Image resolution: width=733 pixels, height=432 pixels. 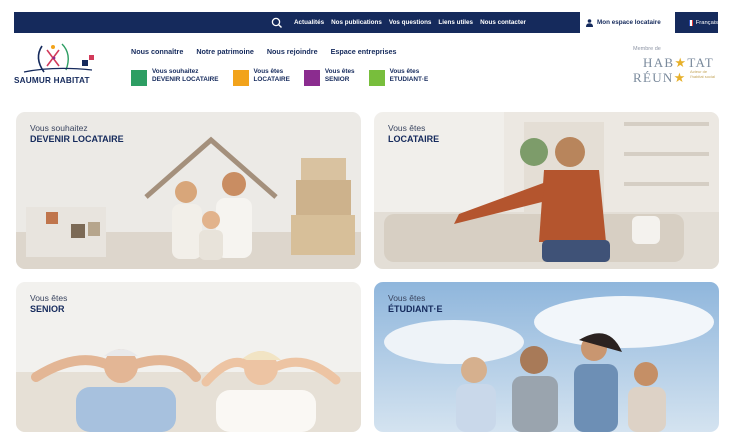 What do you see at coordinates (311, 78) in the screenshot?
I see `purple-square-icon` at bounding box center [311, 78].